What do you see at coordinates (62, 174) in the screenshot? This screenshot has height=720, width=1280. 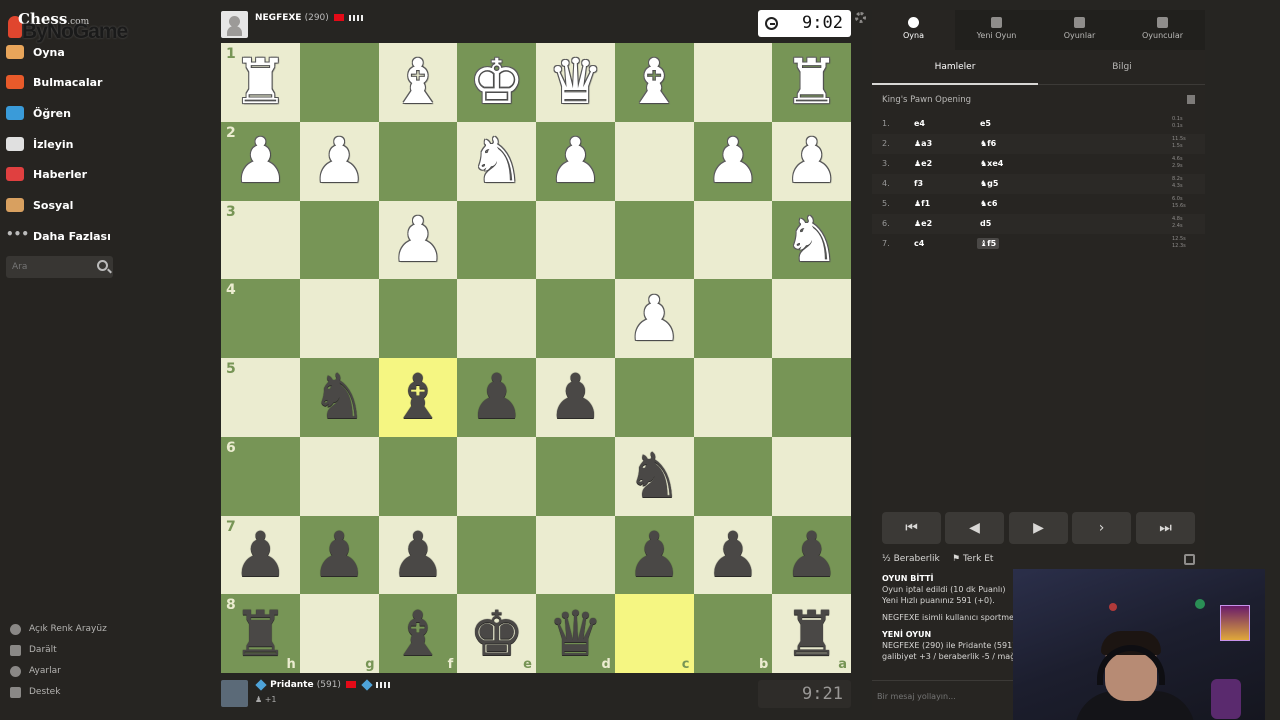 I see `sidebar-item-news: Haberler` at bounding box center [62, 174].